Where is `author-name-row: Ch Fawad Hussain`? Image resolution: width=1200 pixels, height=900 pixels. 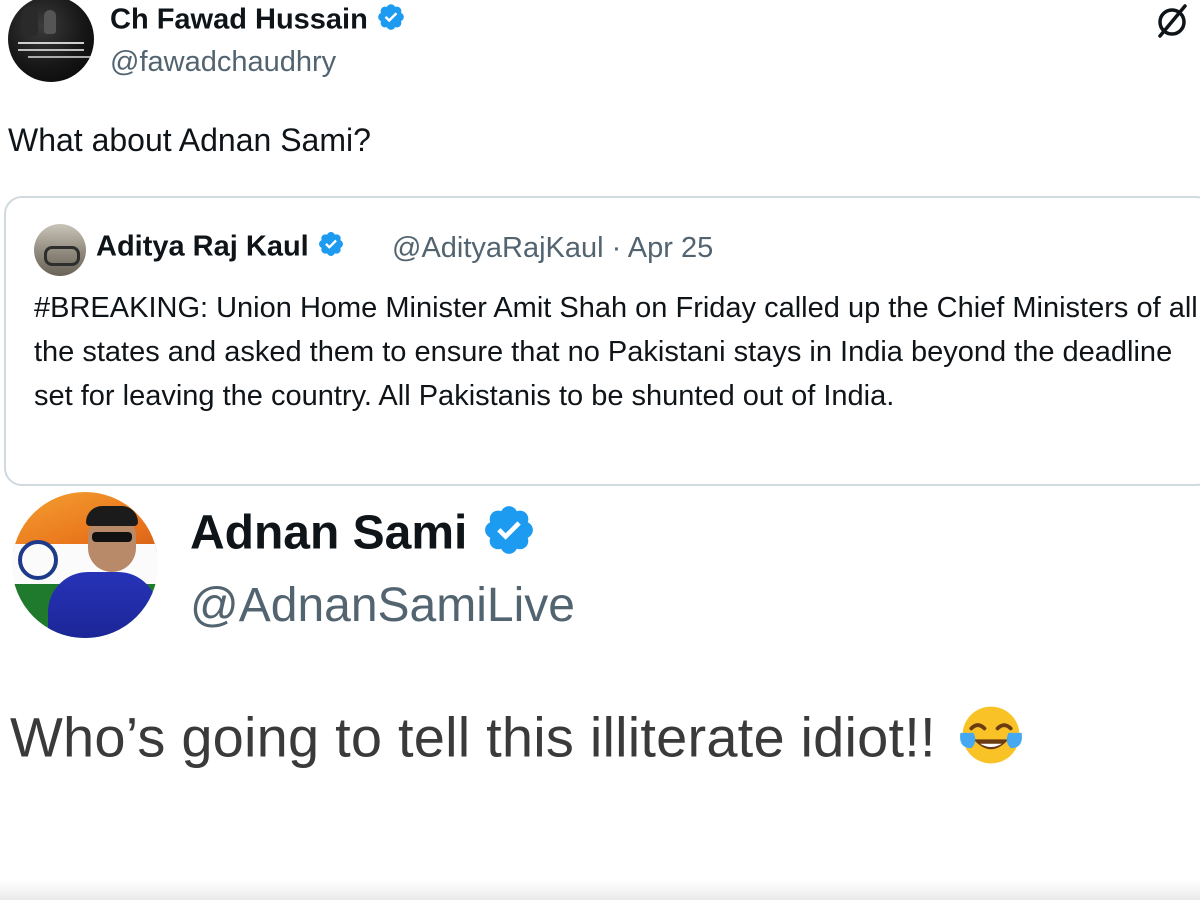 author-name-row: Ch Fawad Hussain is located at coordinates (258, 21).